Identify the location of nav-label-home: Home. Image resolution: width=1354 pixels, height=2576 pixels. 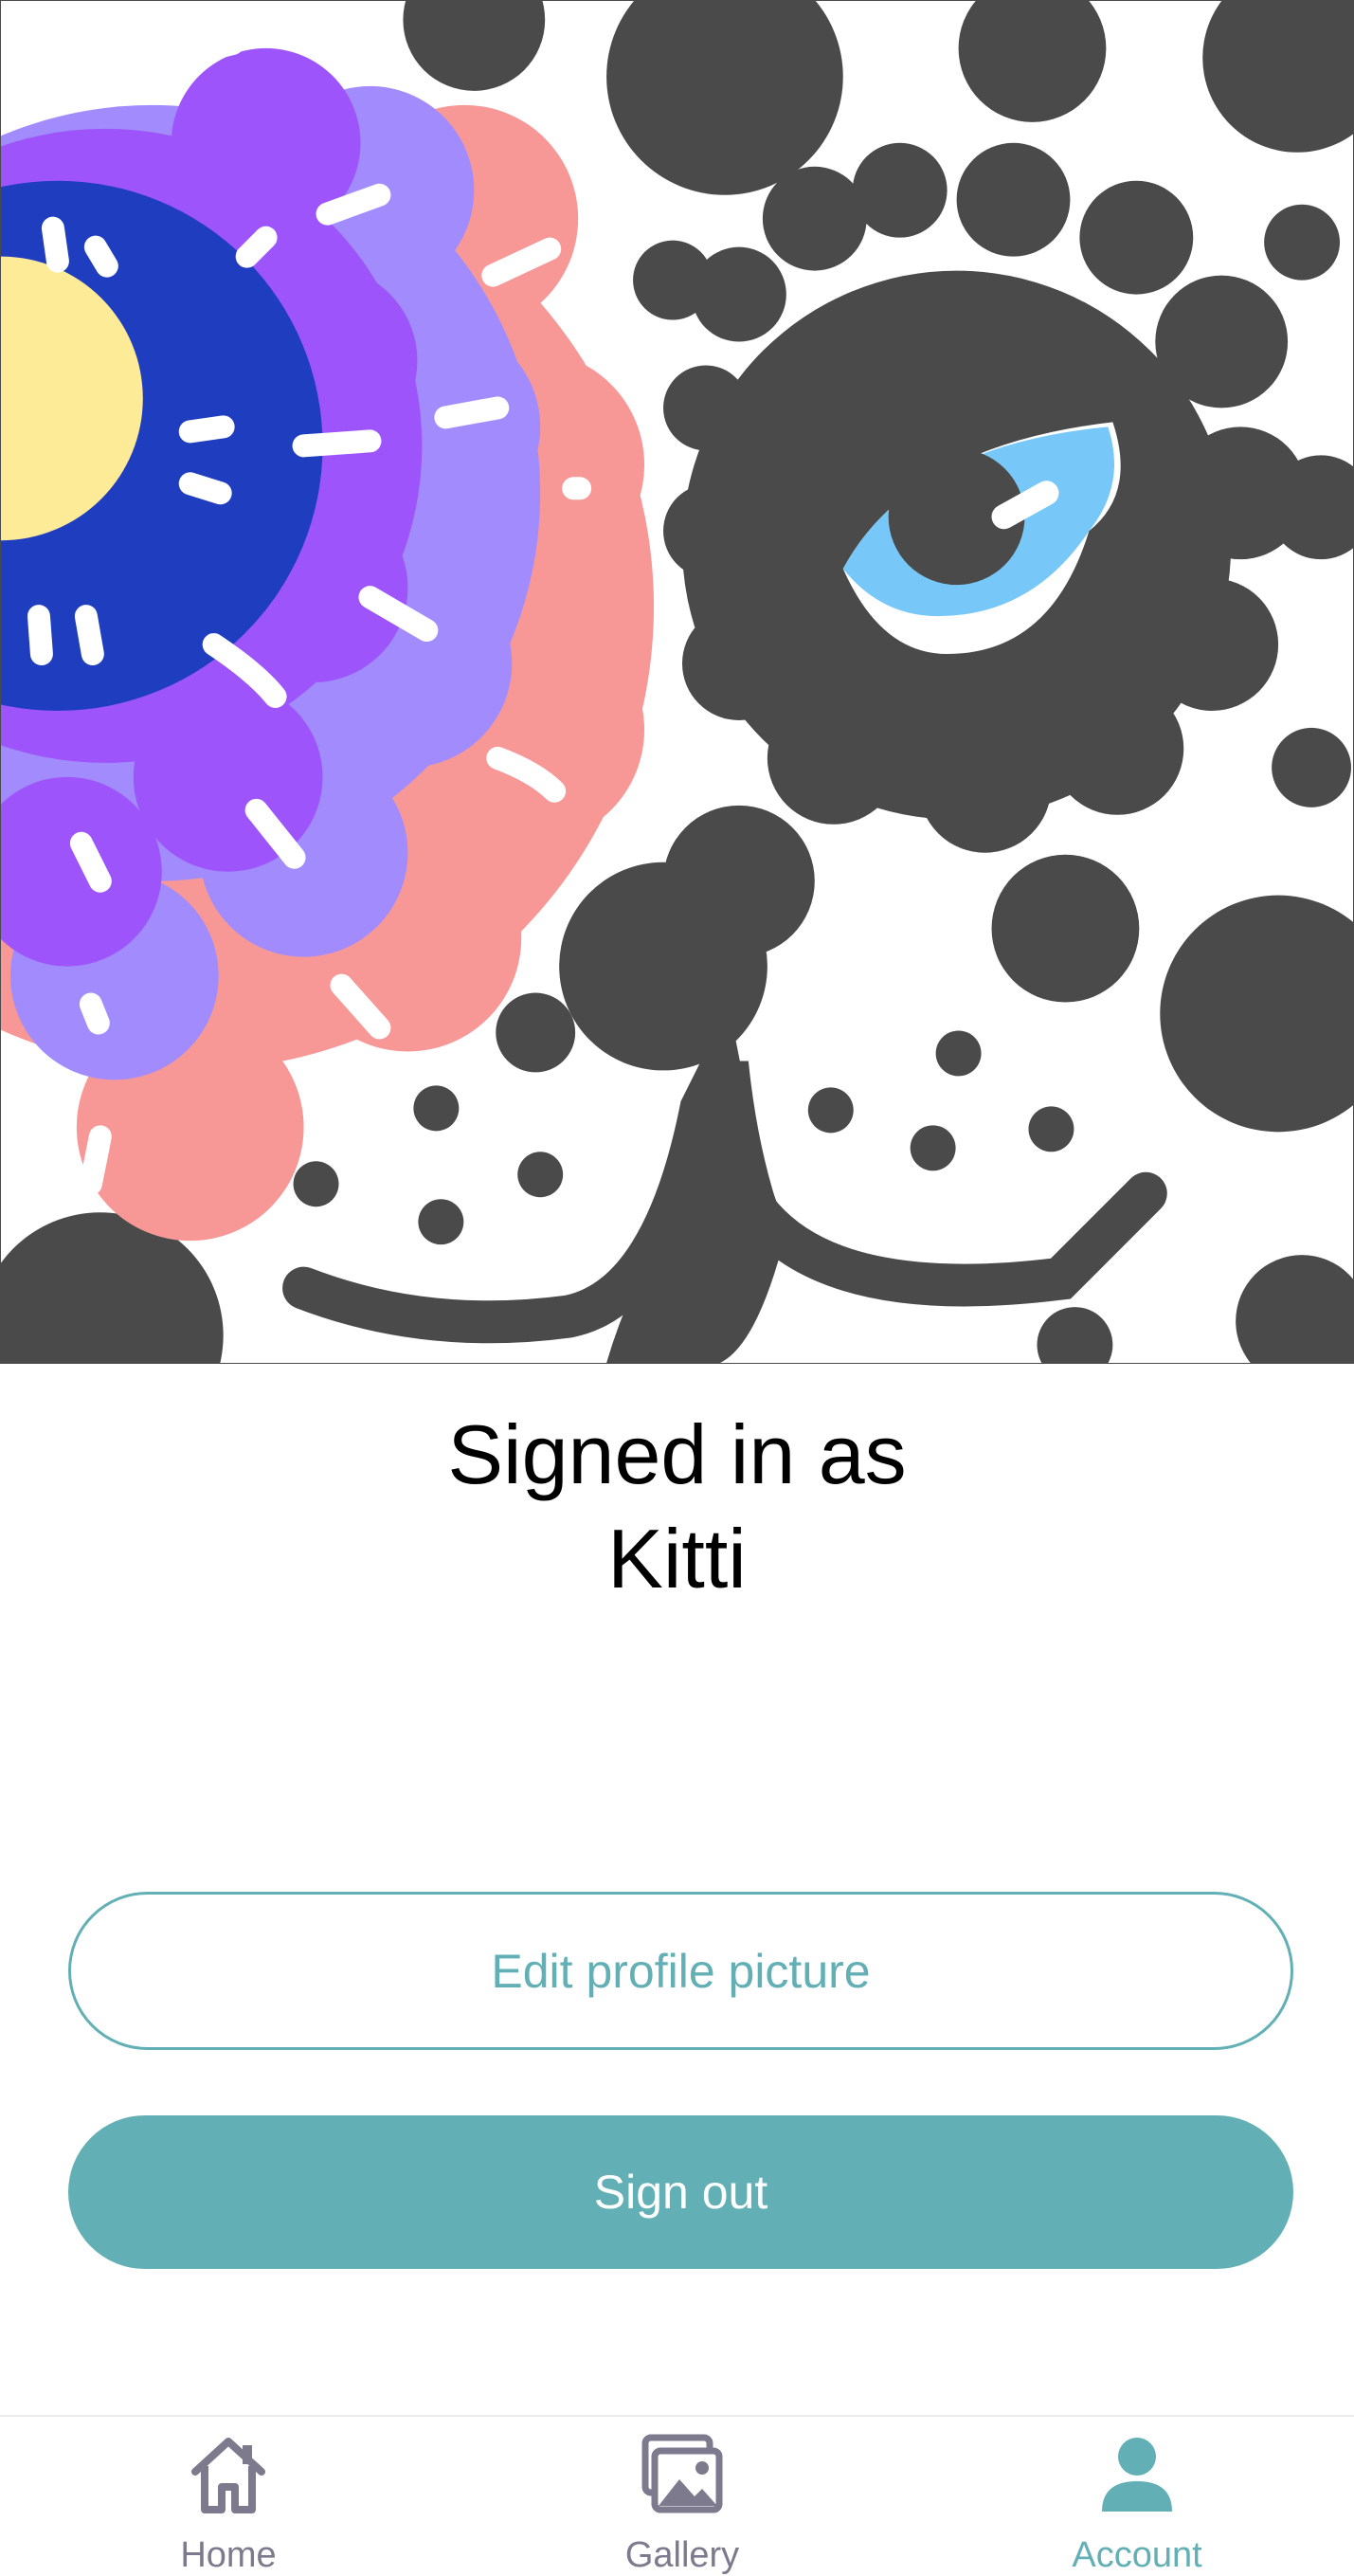
(228, 2555).